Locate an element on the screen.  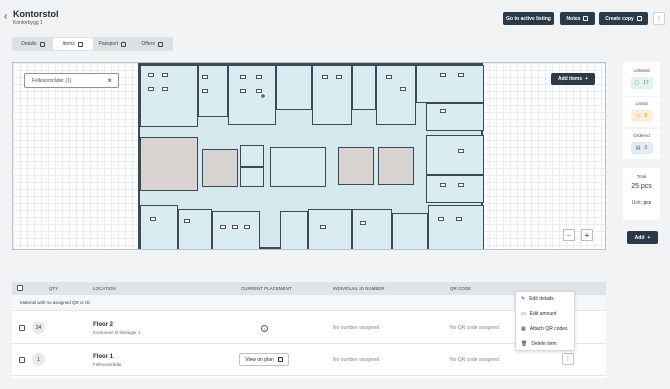
zoom-in-button: + is located at coordinates (587, 235).